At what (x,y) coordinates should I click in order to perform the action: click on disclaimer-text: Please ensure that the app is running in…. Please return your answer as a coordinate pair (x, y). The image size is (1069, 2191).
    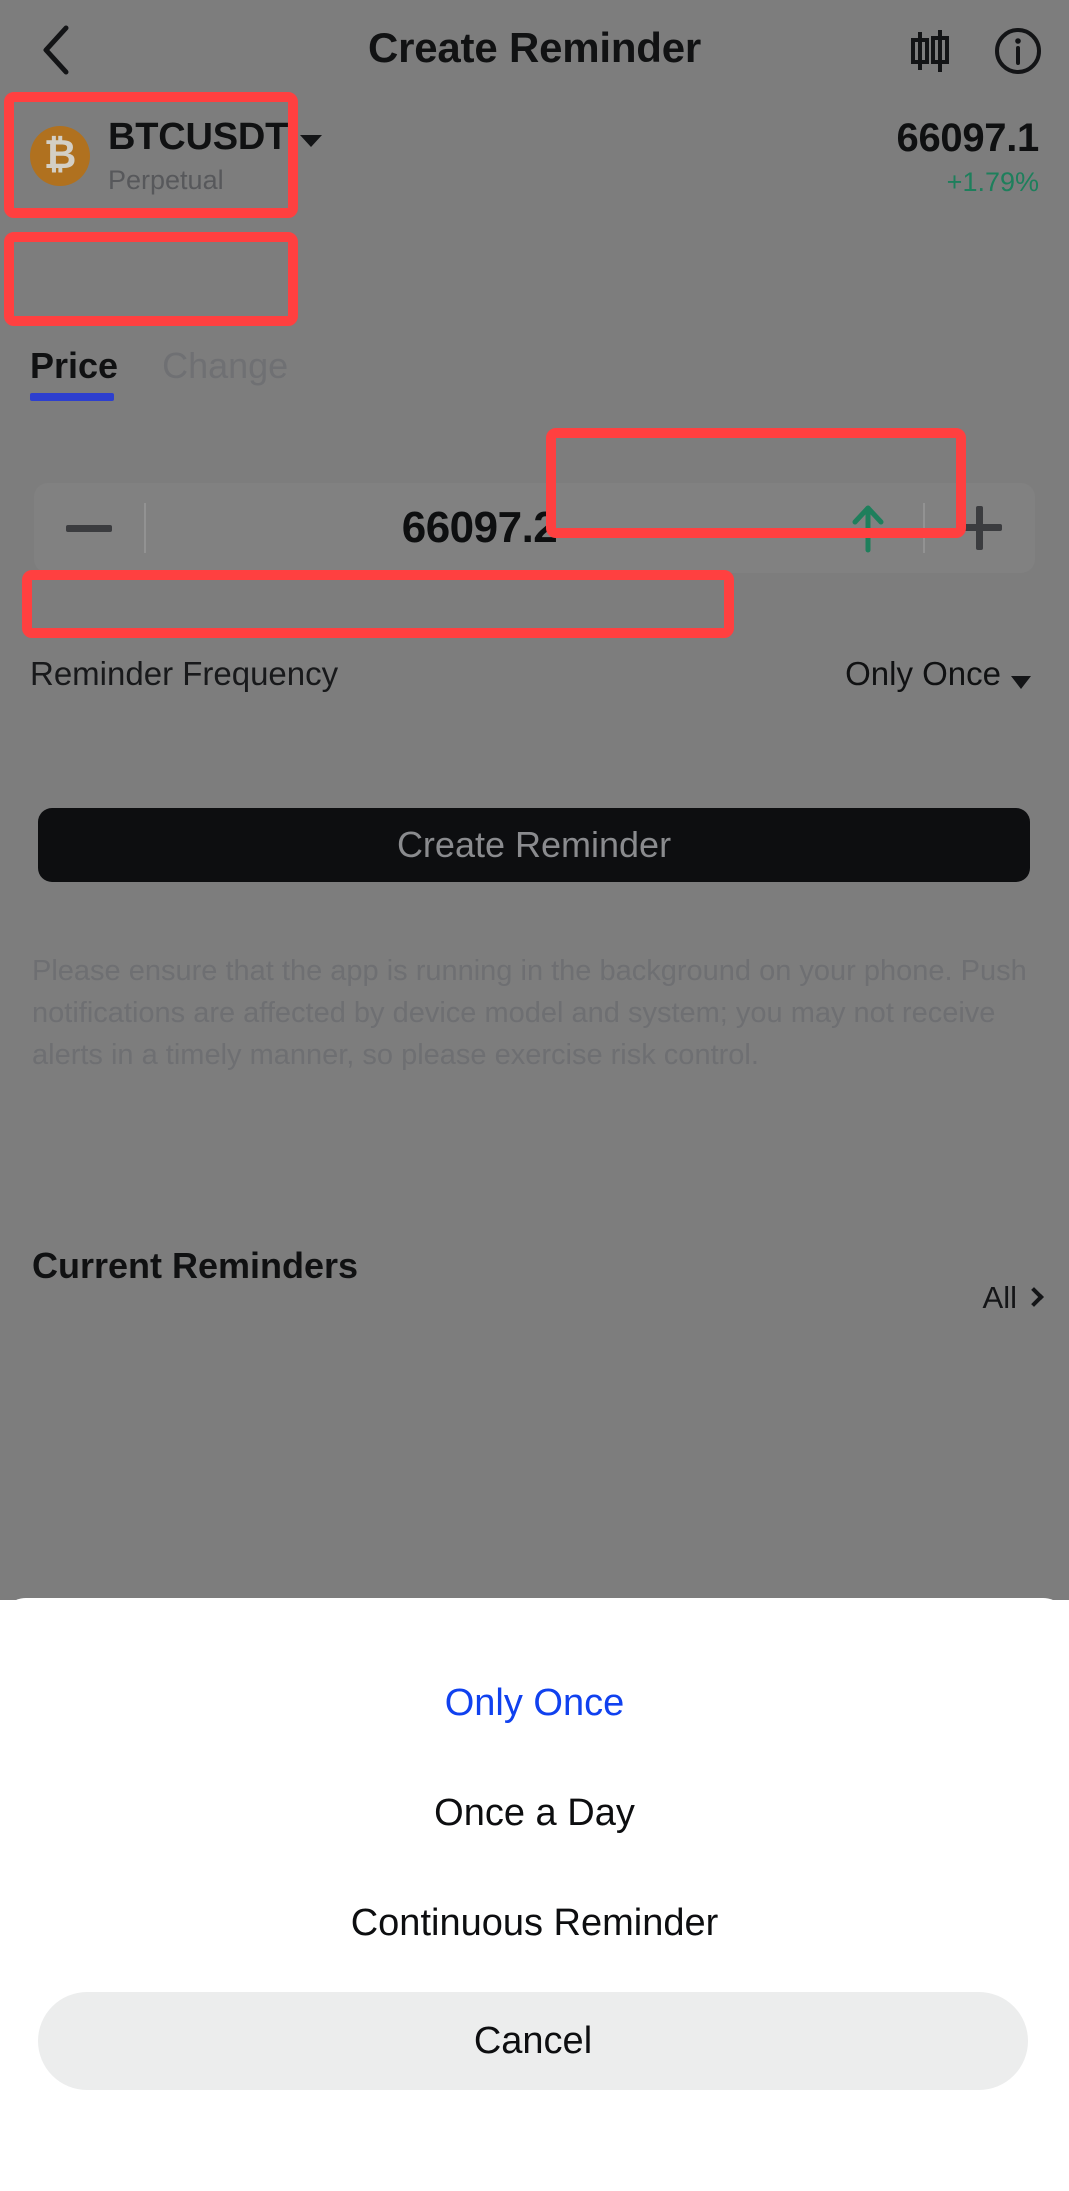
    Looking at the image, I should click on (529, 1013).